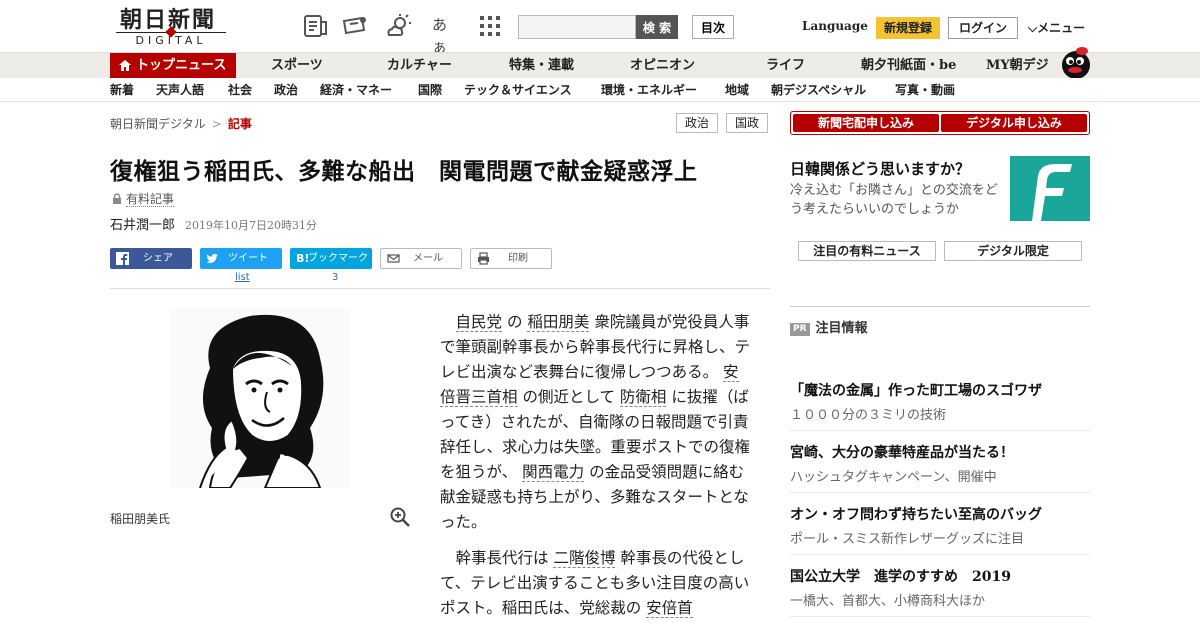 The image size is (1200, 630). I want to click on pr-item-title: 「魔法の金属」作った町工場のスゴワザ, so click(916, 391).